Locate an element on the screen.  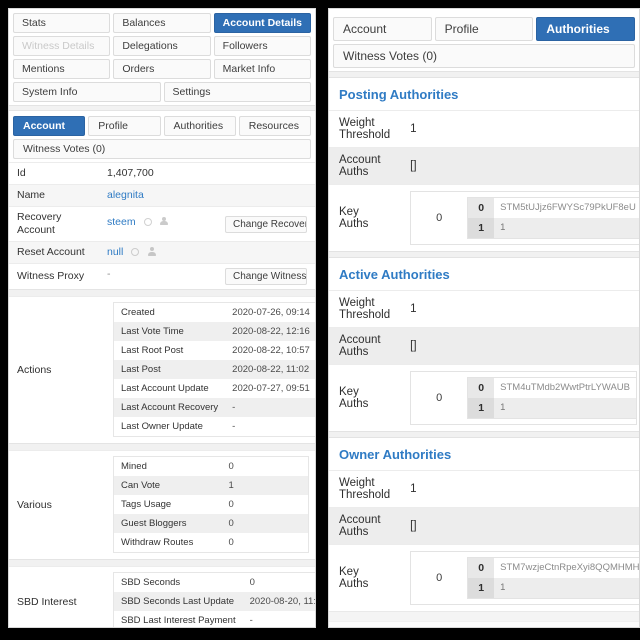
change-witness-proxy-button: Change Witness Proxy is located at coordinates (266, 276).